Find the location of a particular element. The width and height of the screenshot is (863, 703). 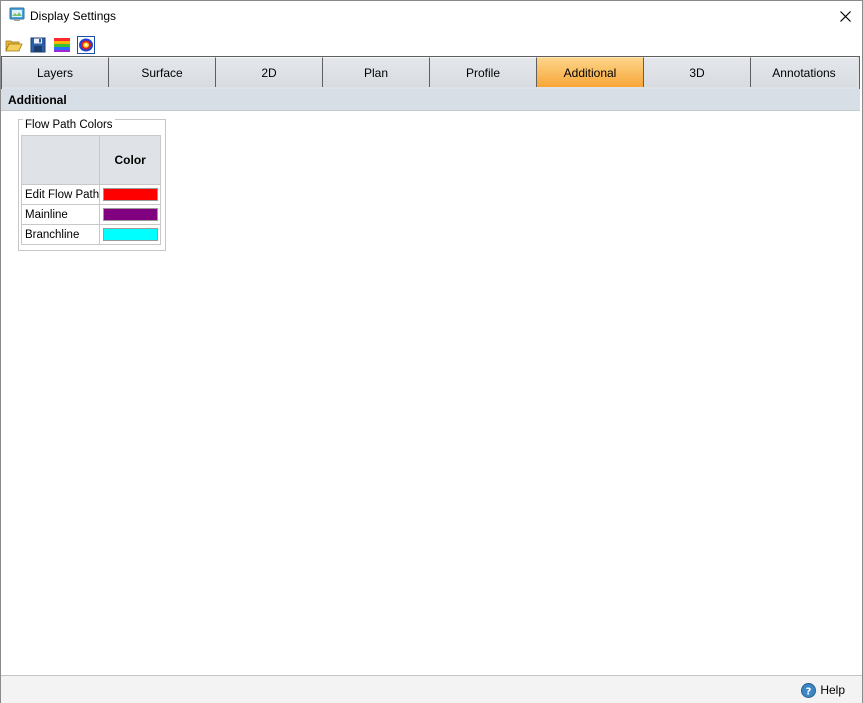

tab-label: 2D is located at coordinates (269, 72).